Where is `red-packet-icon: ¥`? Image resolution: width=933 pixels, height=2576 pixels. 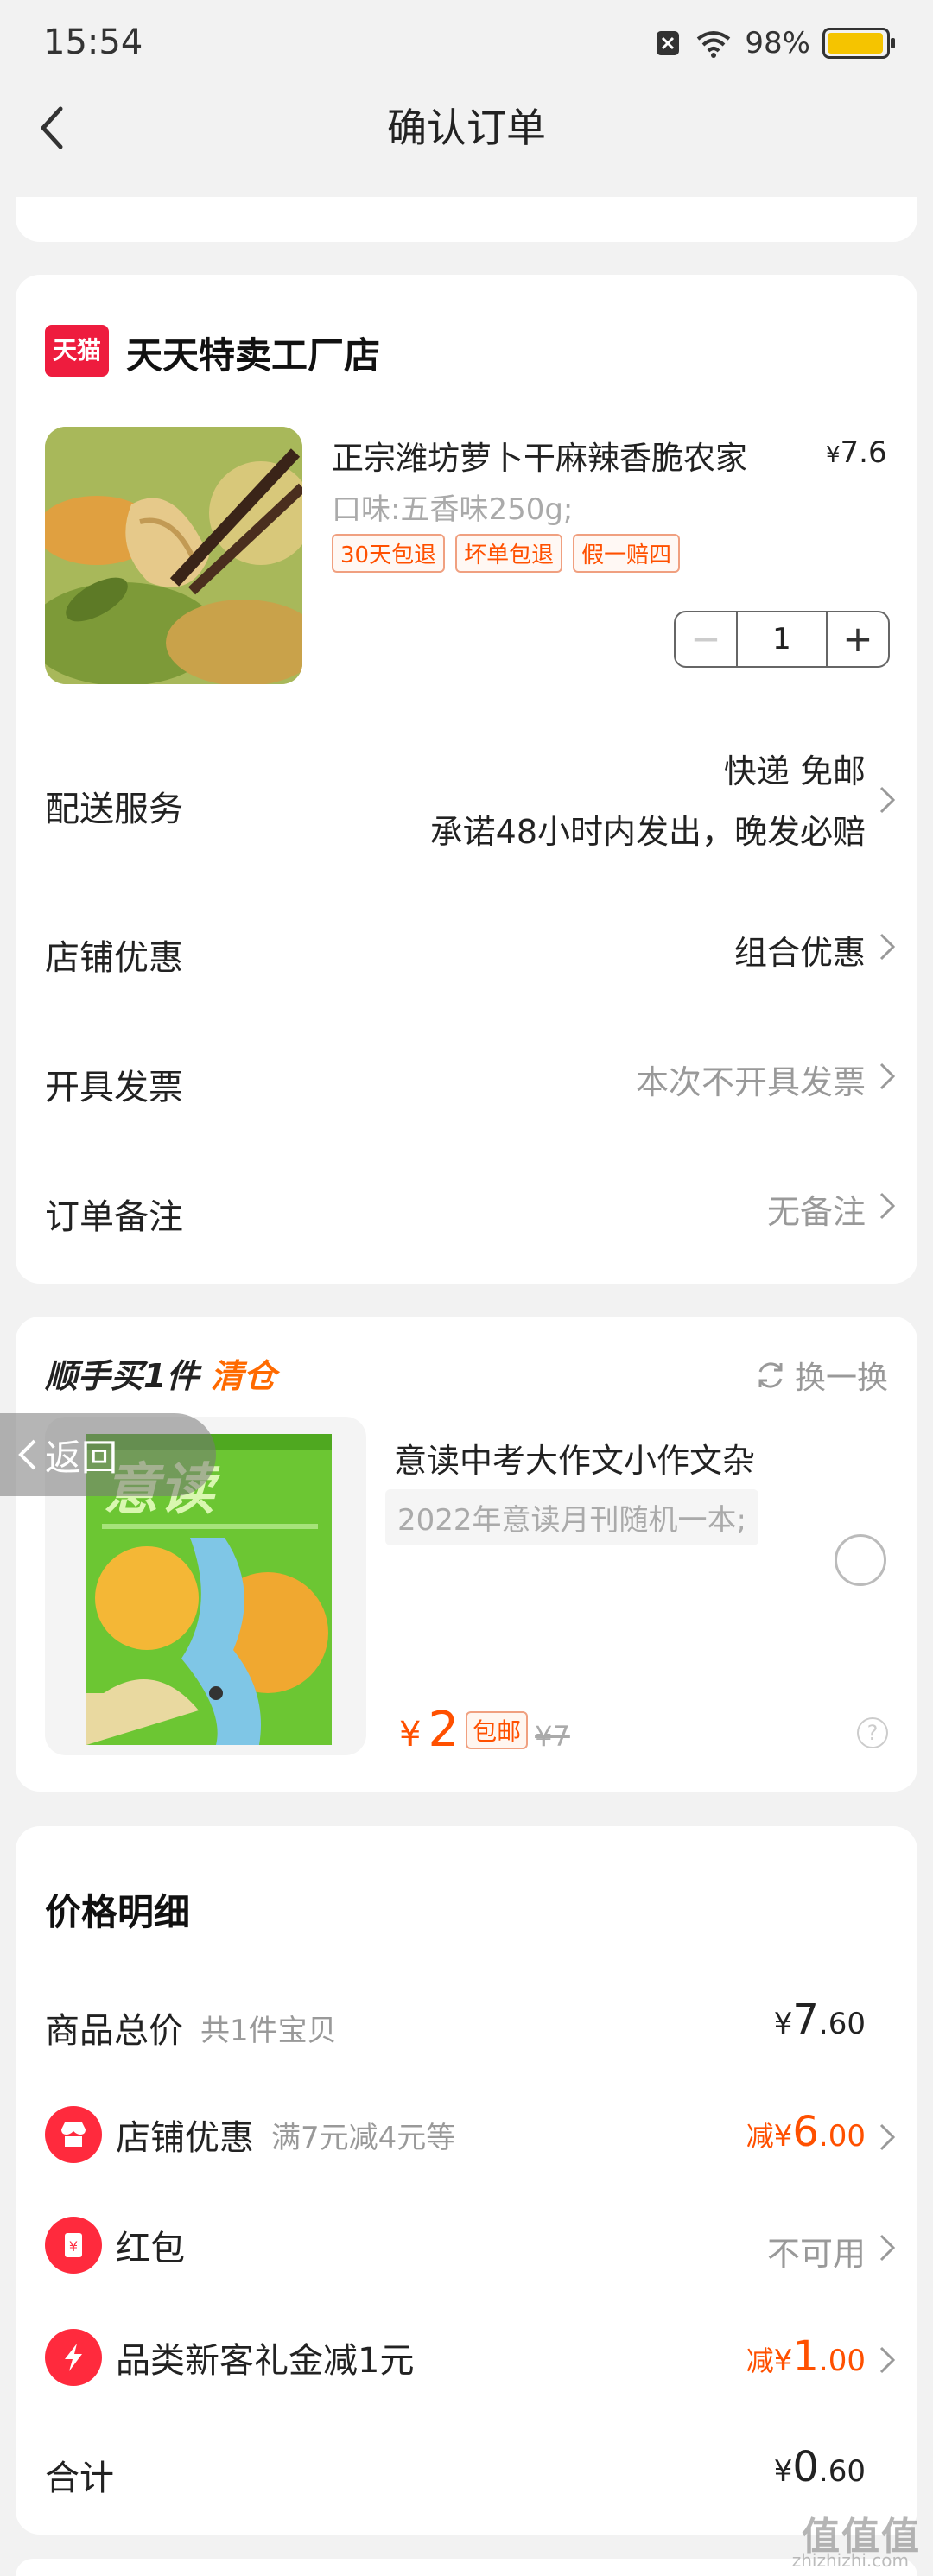
red-packet-icon: ¥ is located at coordinates (73, 2245).